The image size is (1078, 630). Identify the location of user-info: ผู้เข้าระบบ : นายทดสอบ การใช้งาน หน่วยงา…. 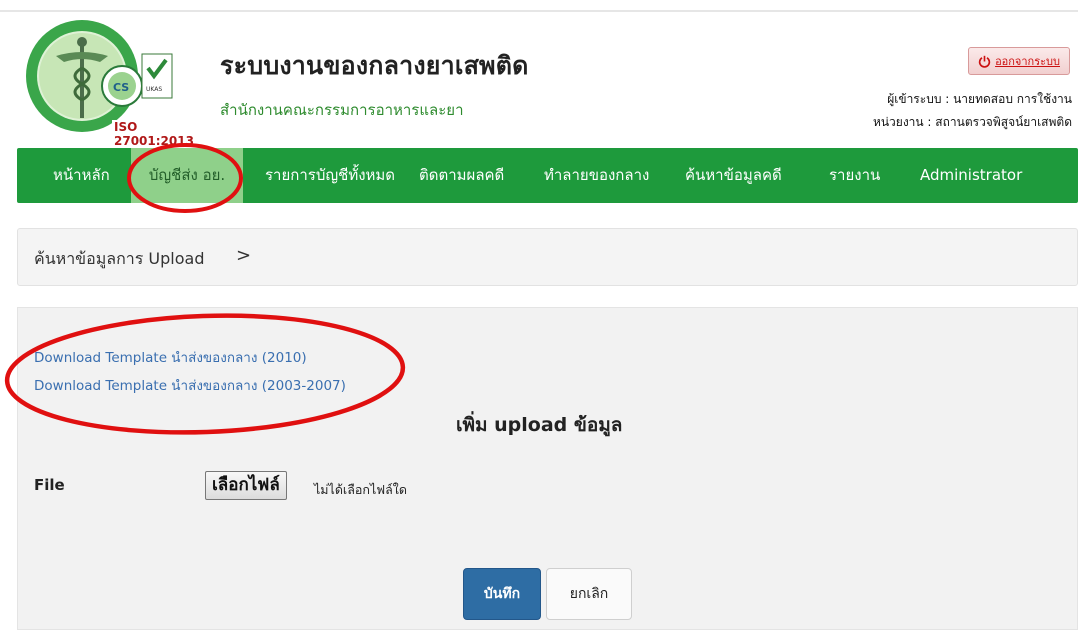
(972, 111).